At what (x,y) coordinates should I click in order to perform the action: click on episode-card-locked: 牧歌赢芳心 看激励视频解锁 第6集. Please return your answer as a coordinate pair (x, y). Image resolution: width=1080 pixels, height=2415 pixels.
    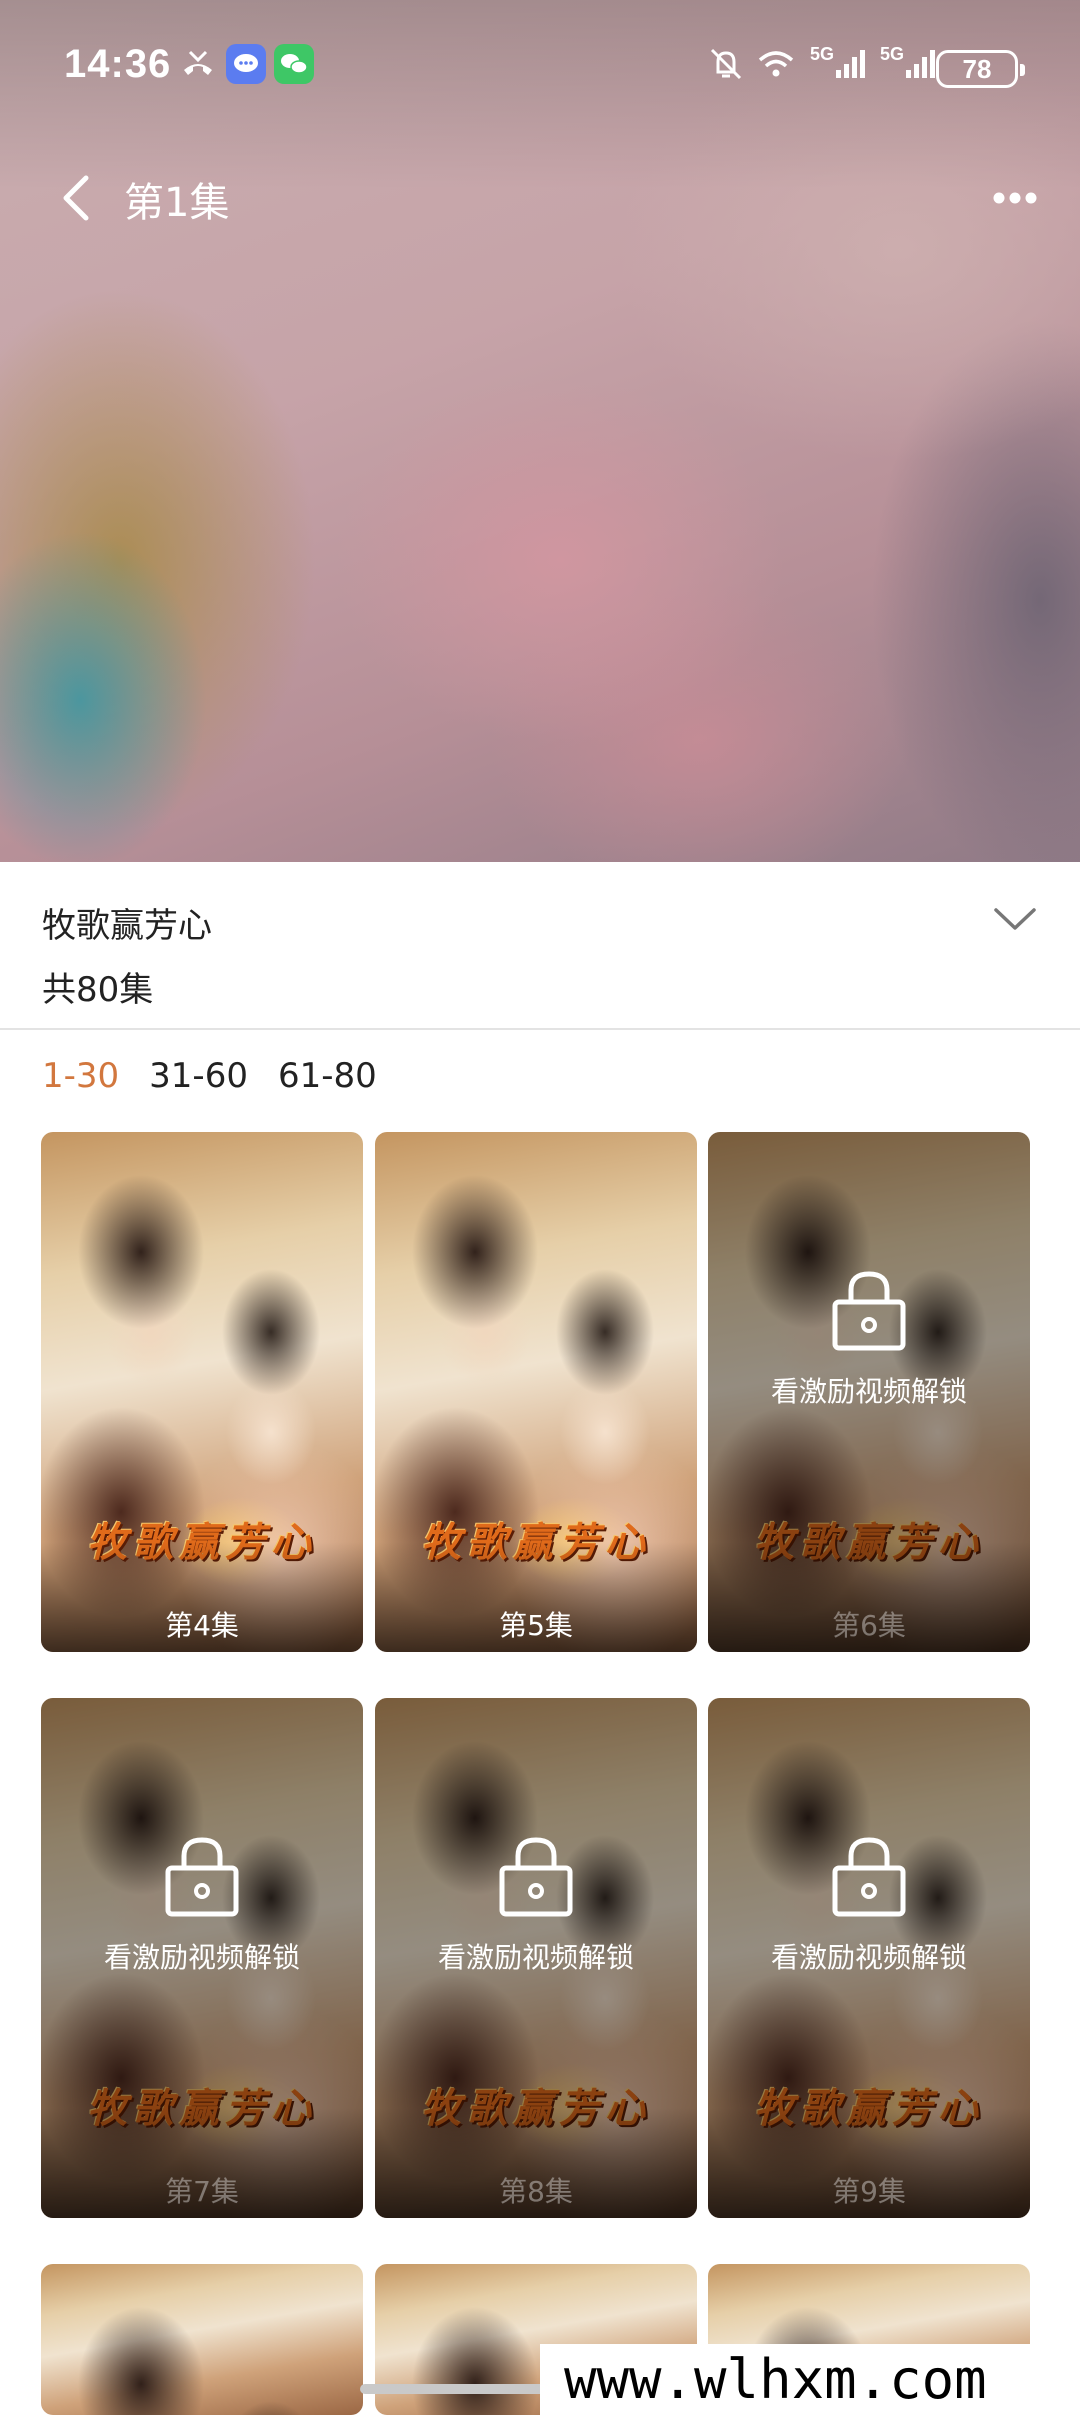
    Looking at the image, I should click on (869, 1392).